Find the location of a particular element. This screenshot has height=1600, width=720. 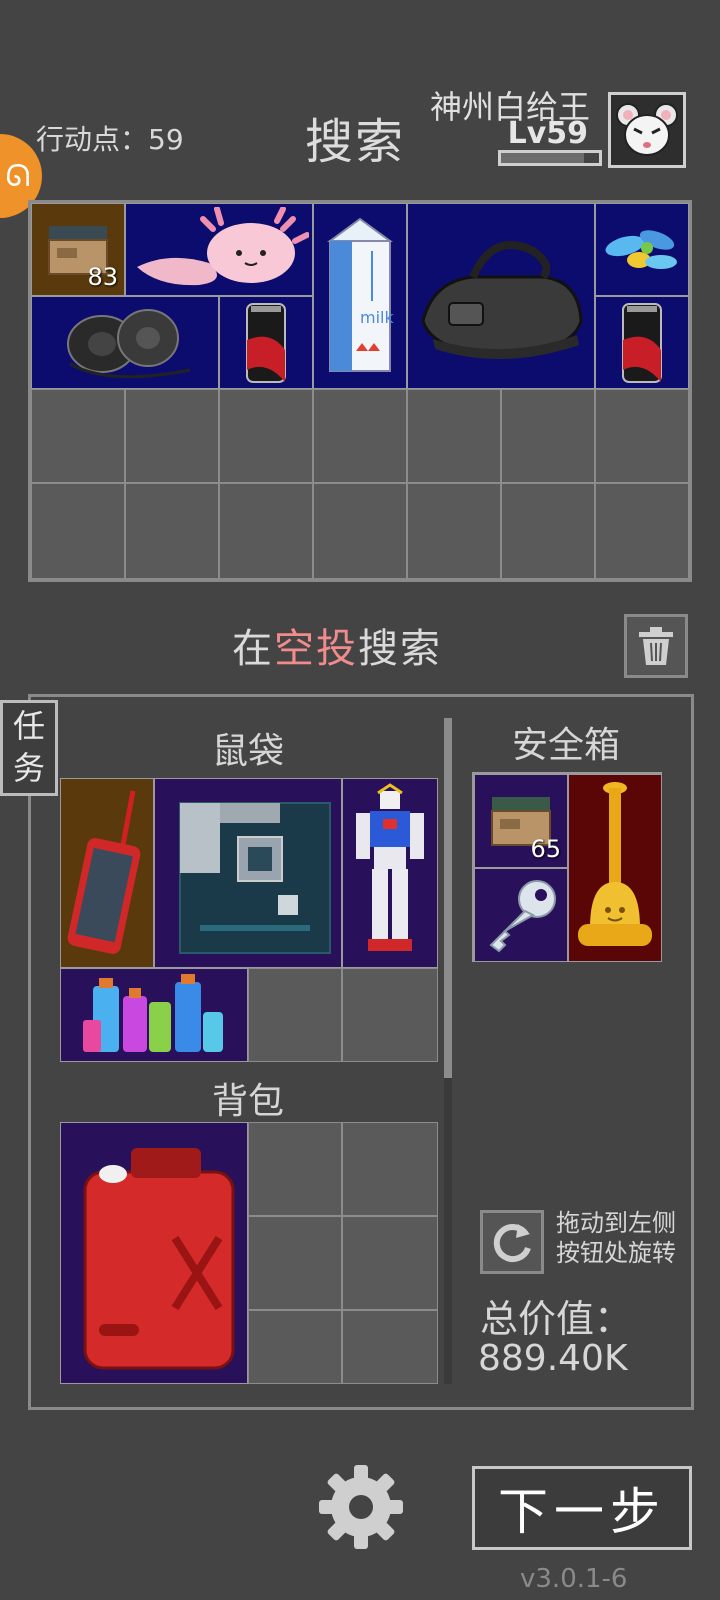

safe-item-key is located at coordinates (521, 915).